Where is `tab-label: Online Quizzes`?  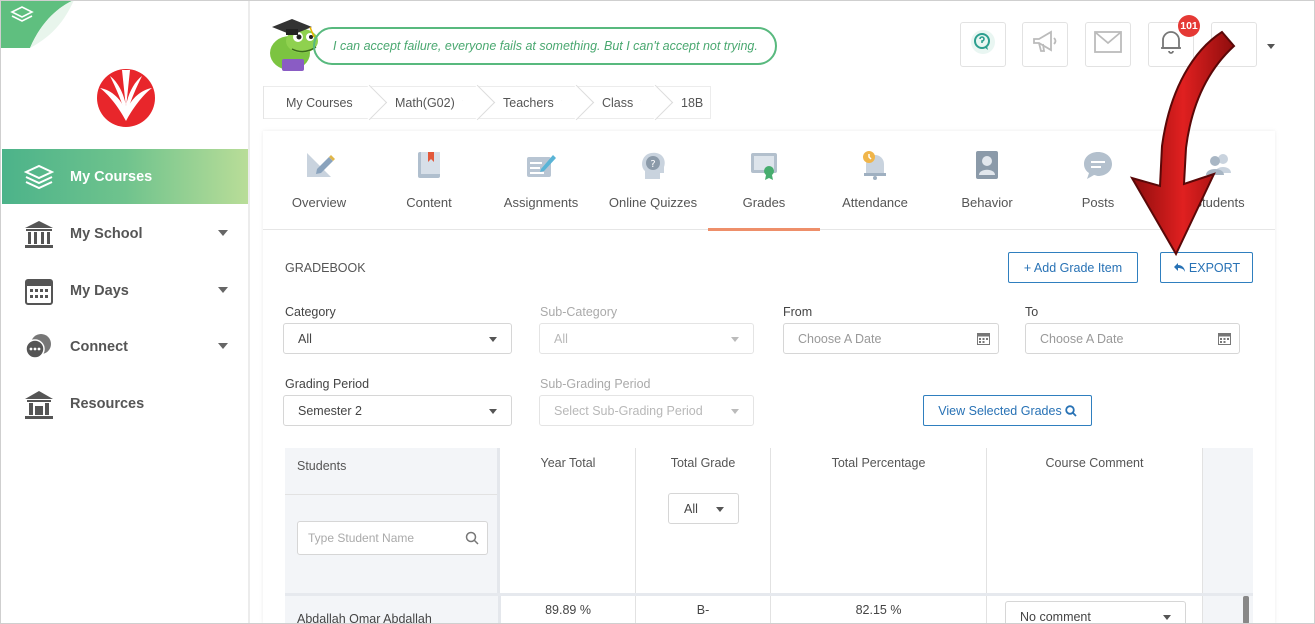
tab-label: Online Quizzes is located at coordinates (653, 202).